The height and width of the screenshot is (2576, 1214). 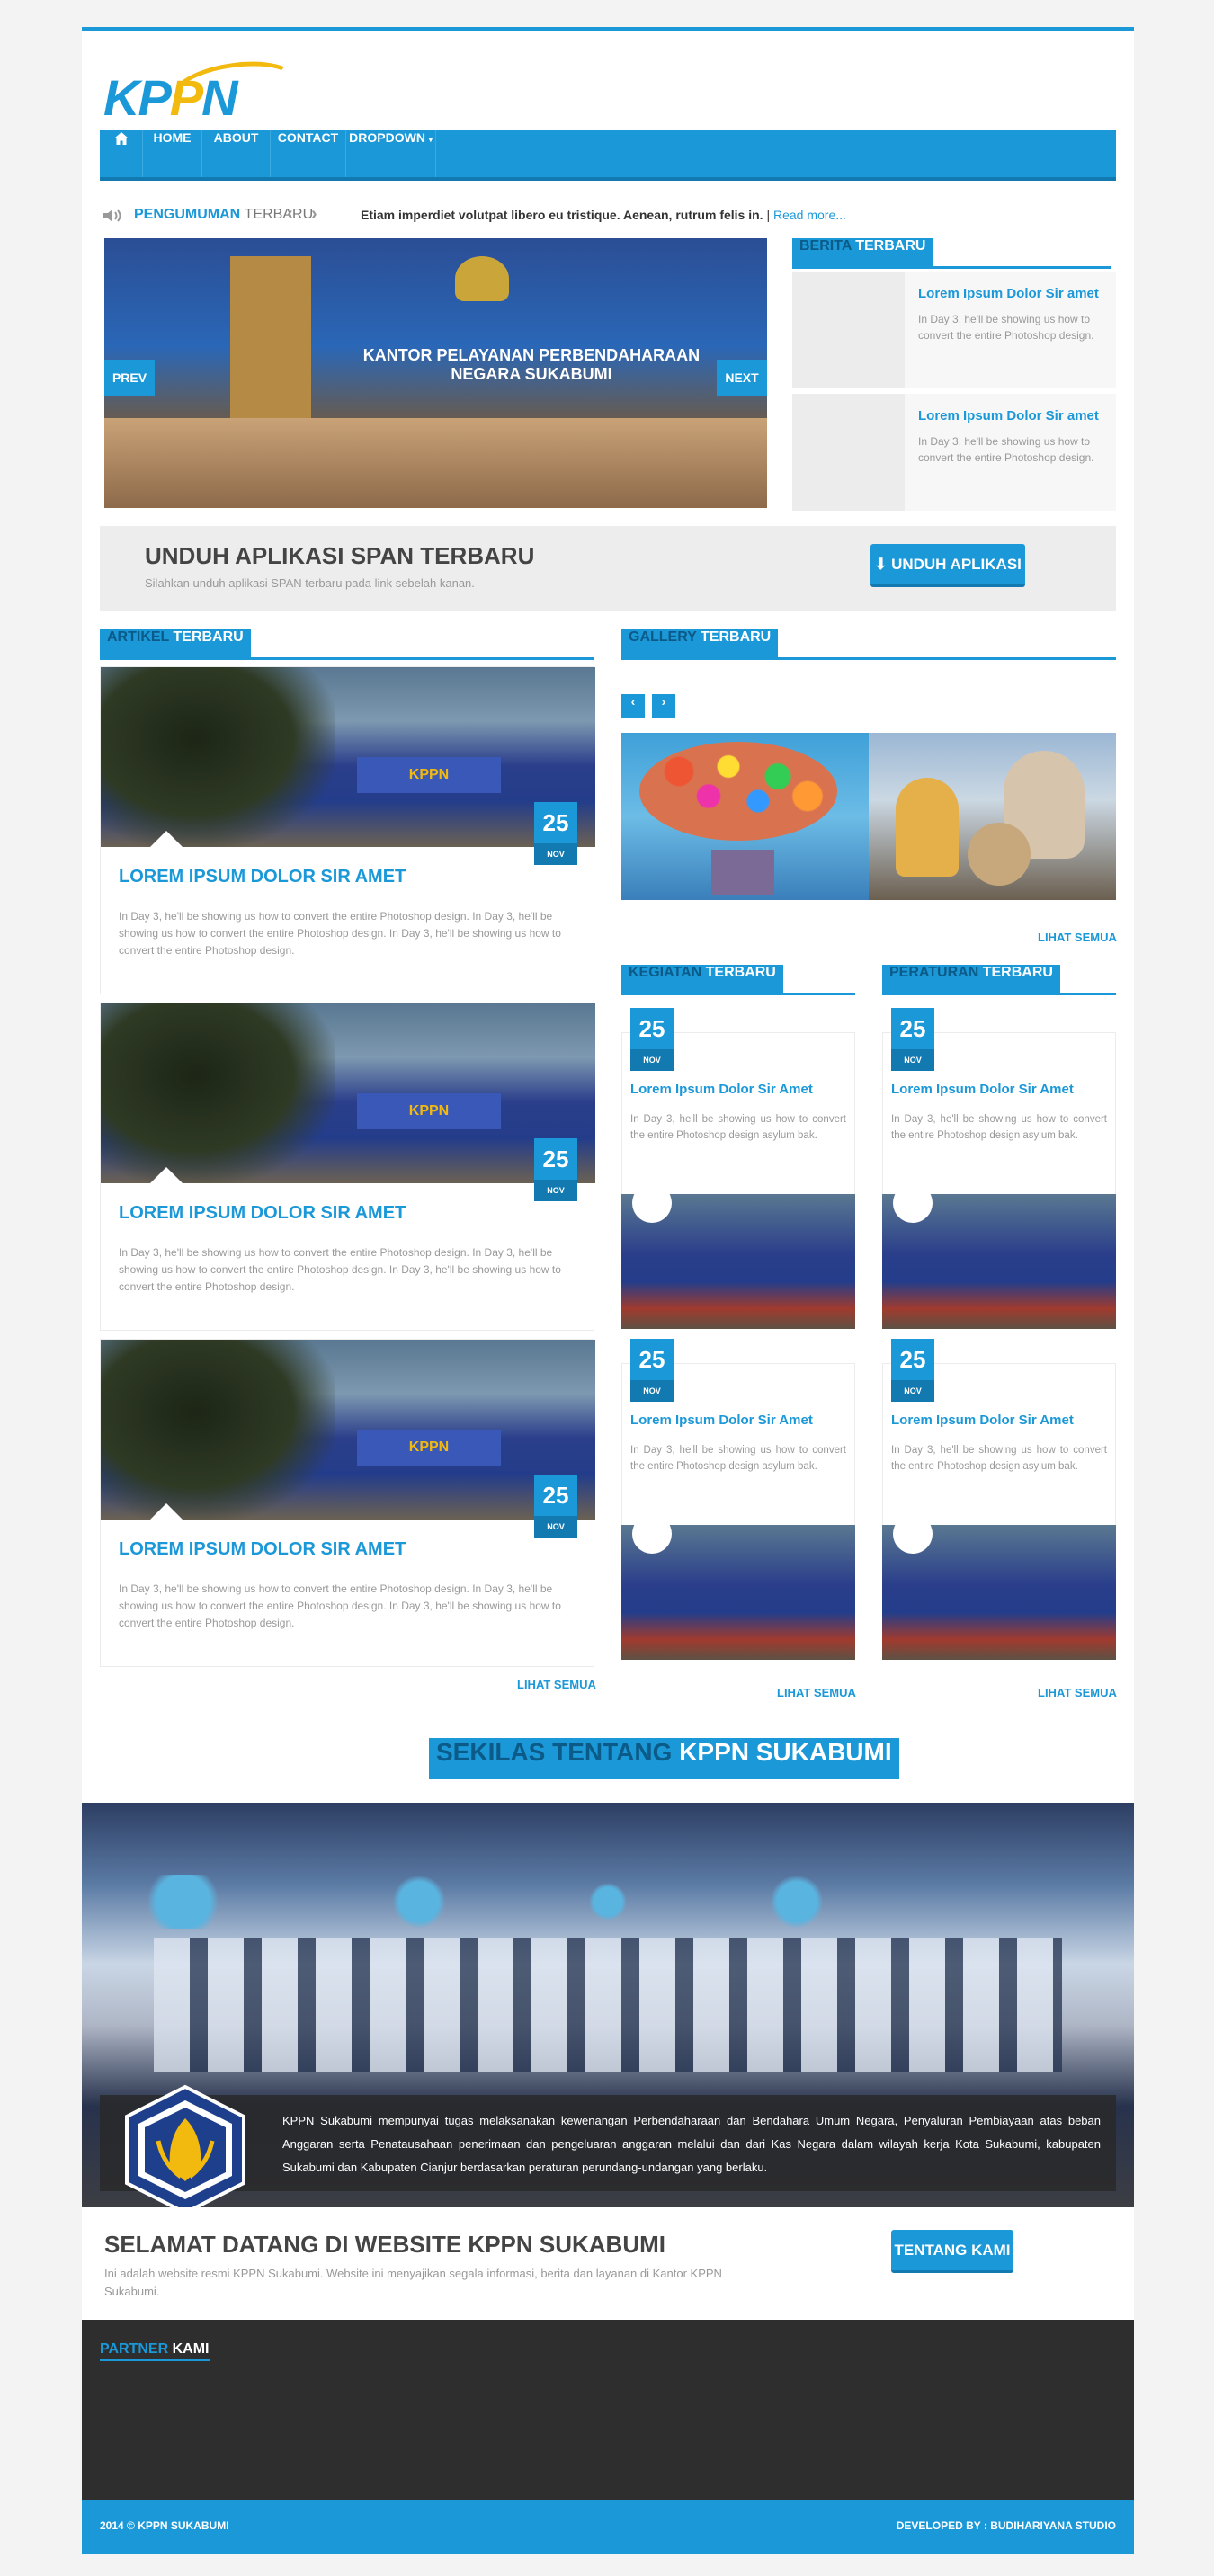 I want to click on group-people, so click(x=608, y=2005).